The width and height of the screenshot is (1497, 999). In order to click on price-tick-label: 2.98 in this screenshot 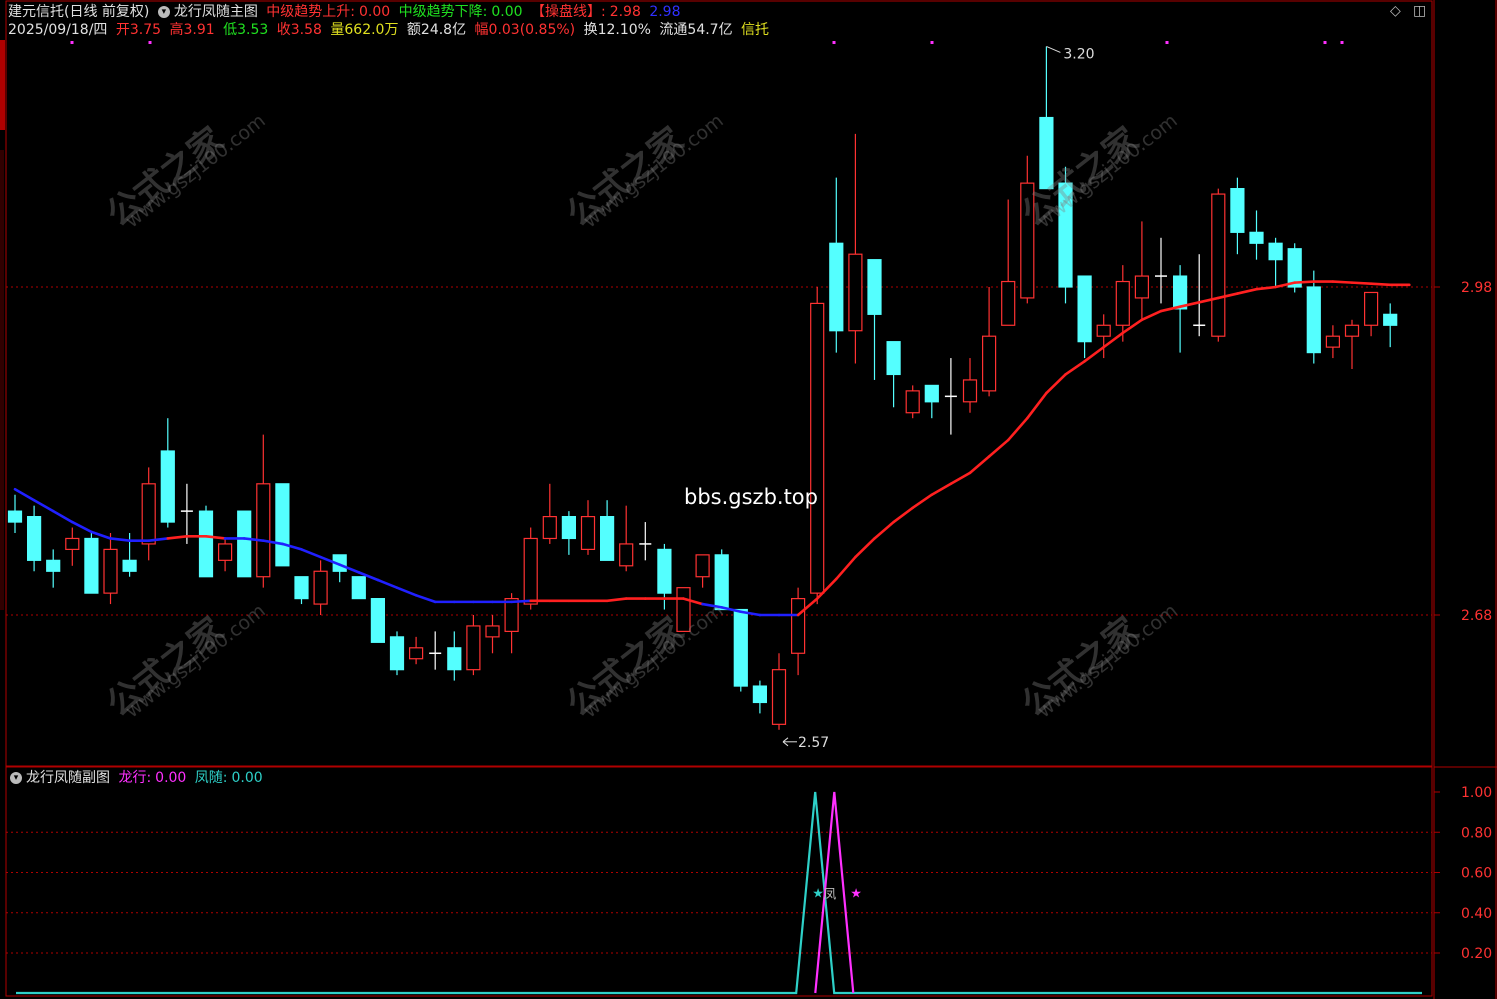, I will do `click(1476, 288)`.